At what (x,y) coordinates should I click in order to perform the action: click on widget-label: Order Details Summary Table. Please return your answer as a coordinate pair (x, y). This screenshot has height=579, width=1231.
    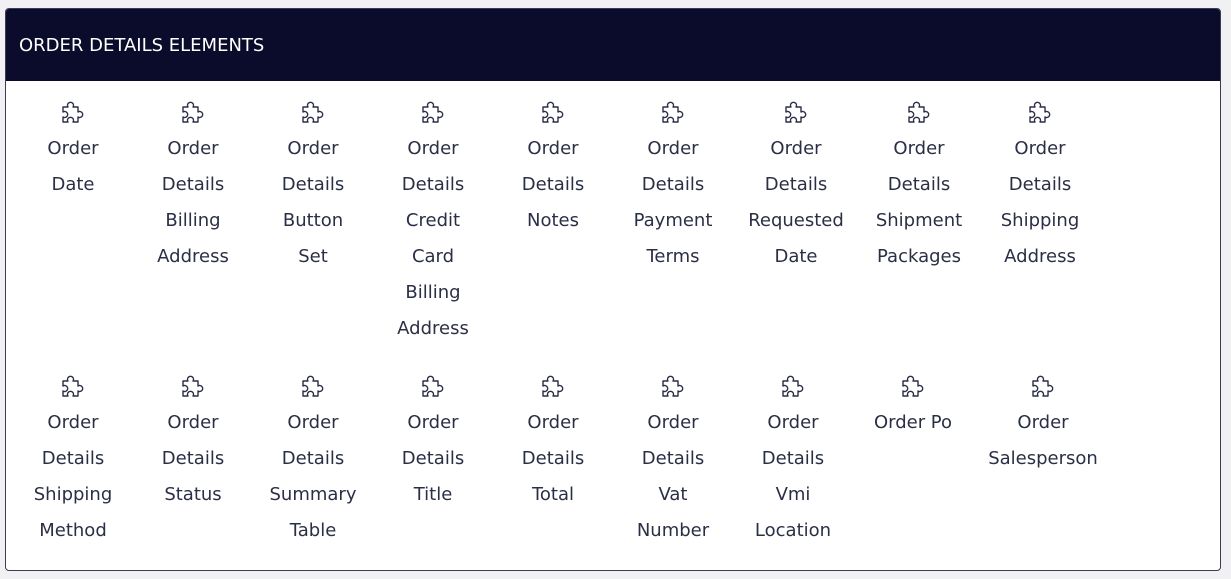
    Looking at the image, I should click on (313, 476).